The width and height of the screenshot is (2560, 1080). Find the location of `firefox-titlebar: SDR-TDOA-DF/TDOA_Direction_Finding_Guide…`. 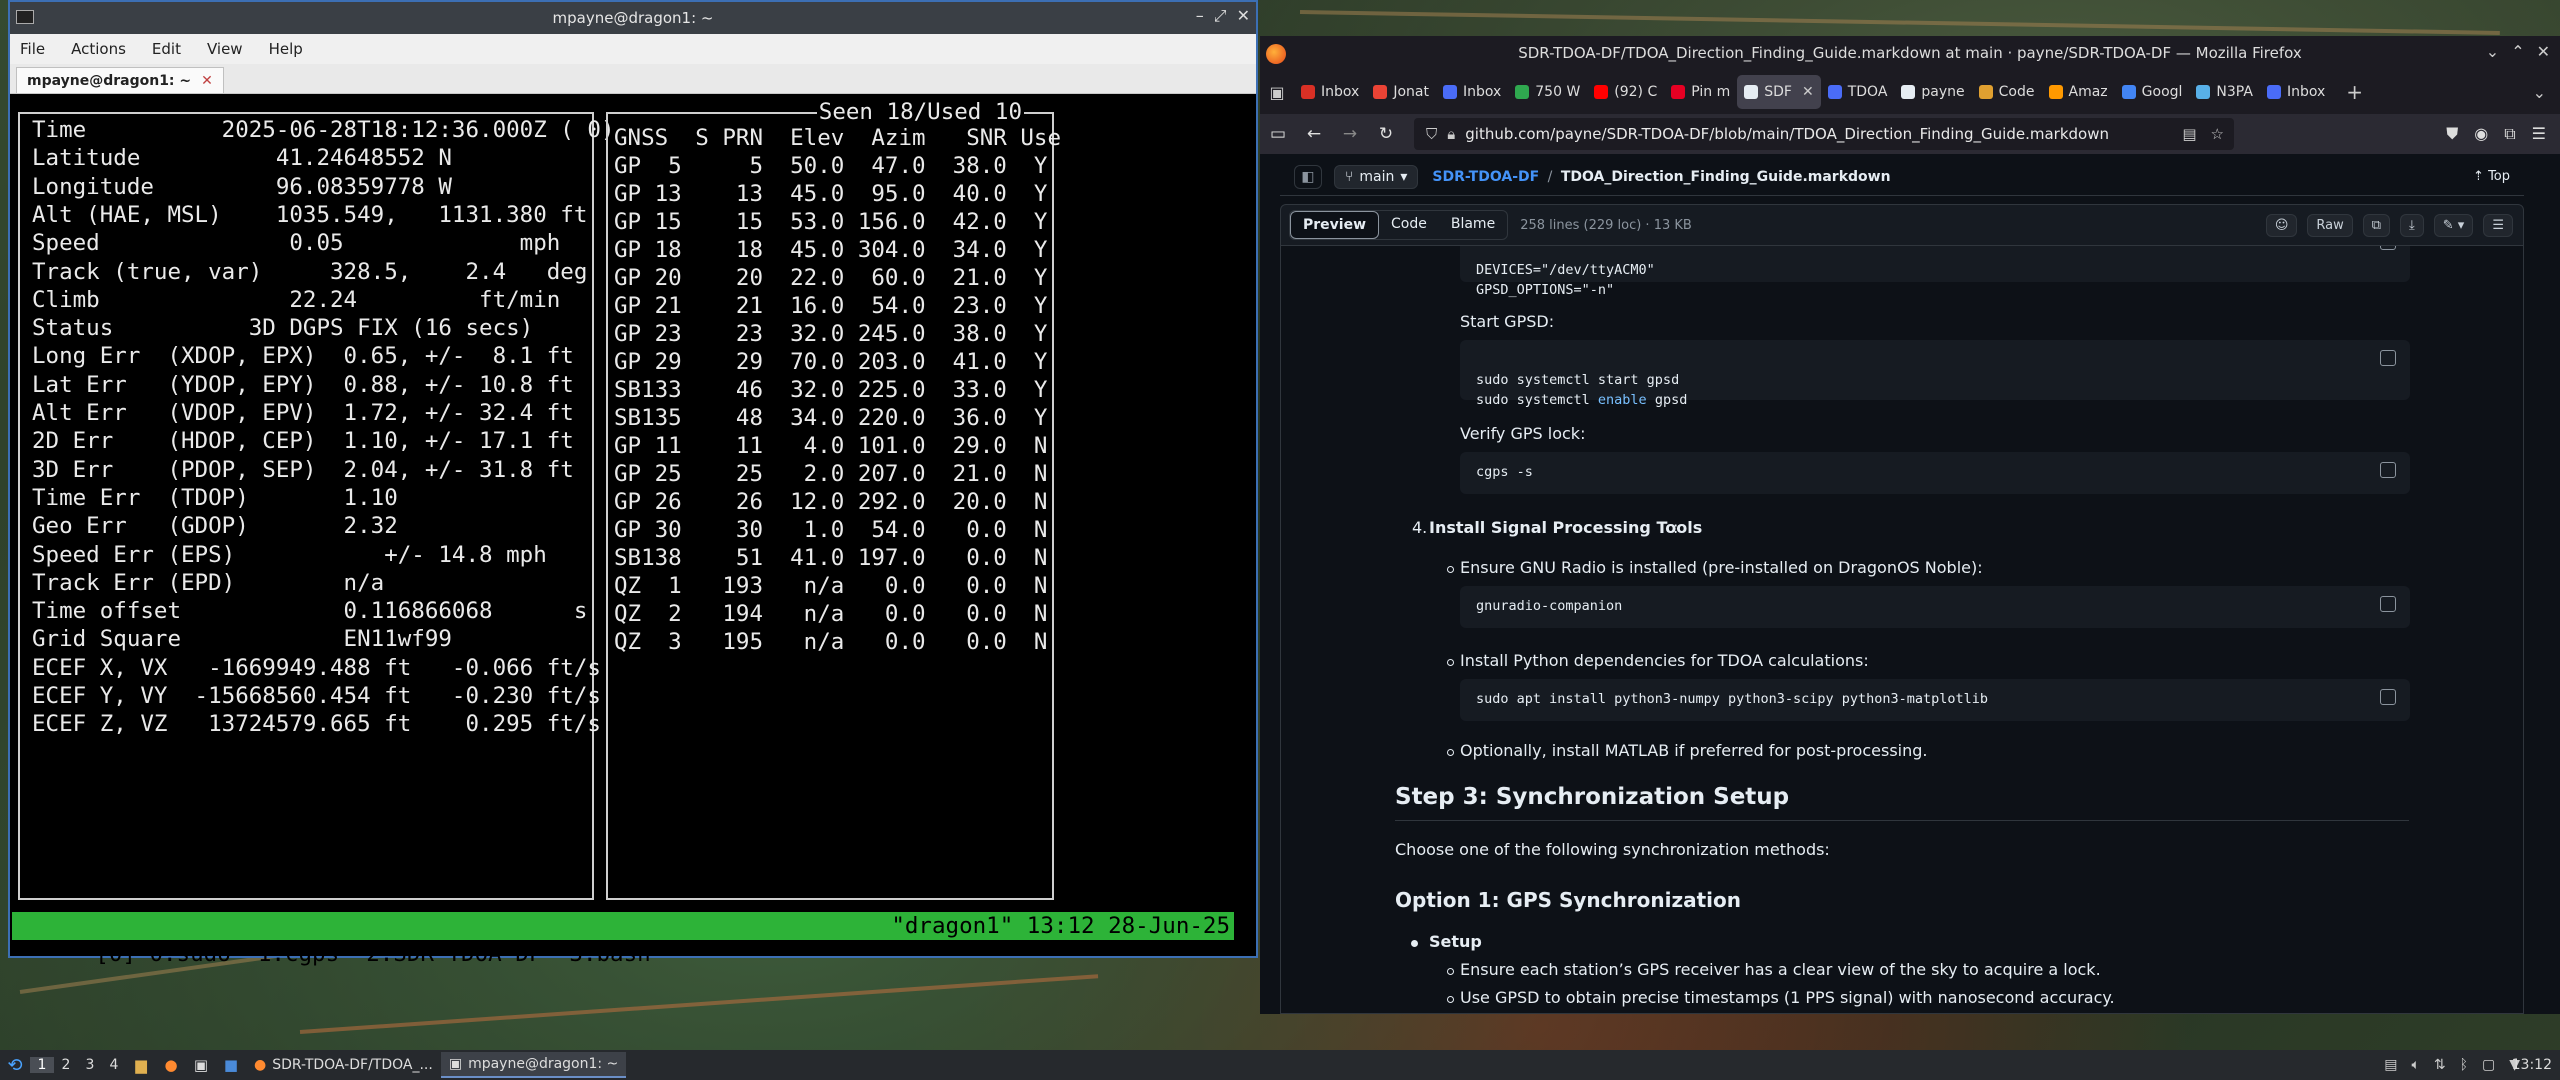

firefox-titlebar: SDR-TDOA-DF/TDOA_Direction_Finding_Guide… is located at coordinates (1910, 53).